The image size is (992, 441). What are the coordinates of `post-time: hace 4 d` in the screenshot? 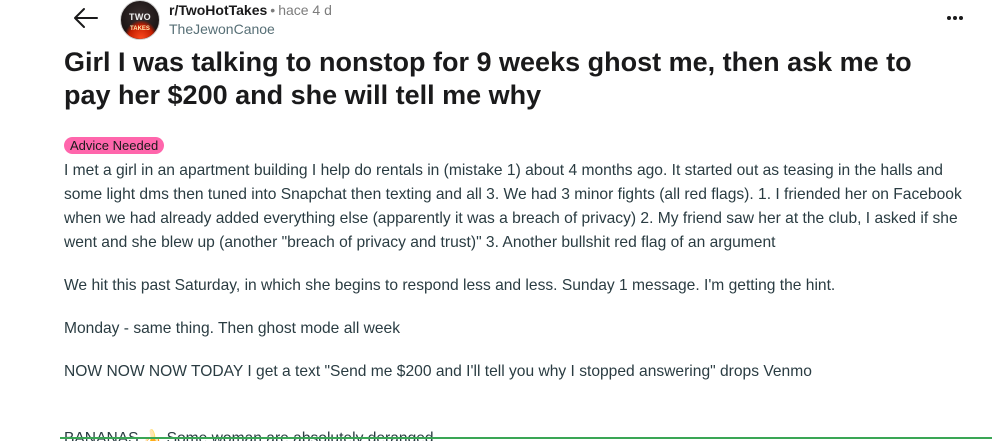 It's located at (305, 10).